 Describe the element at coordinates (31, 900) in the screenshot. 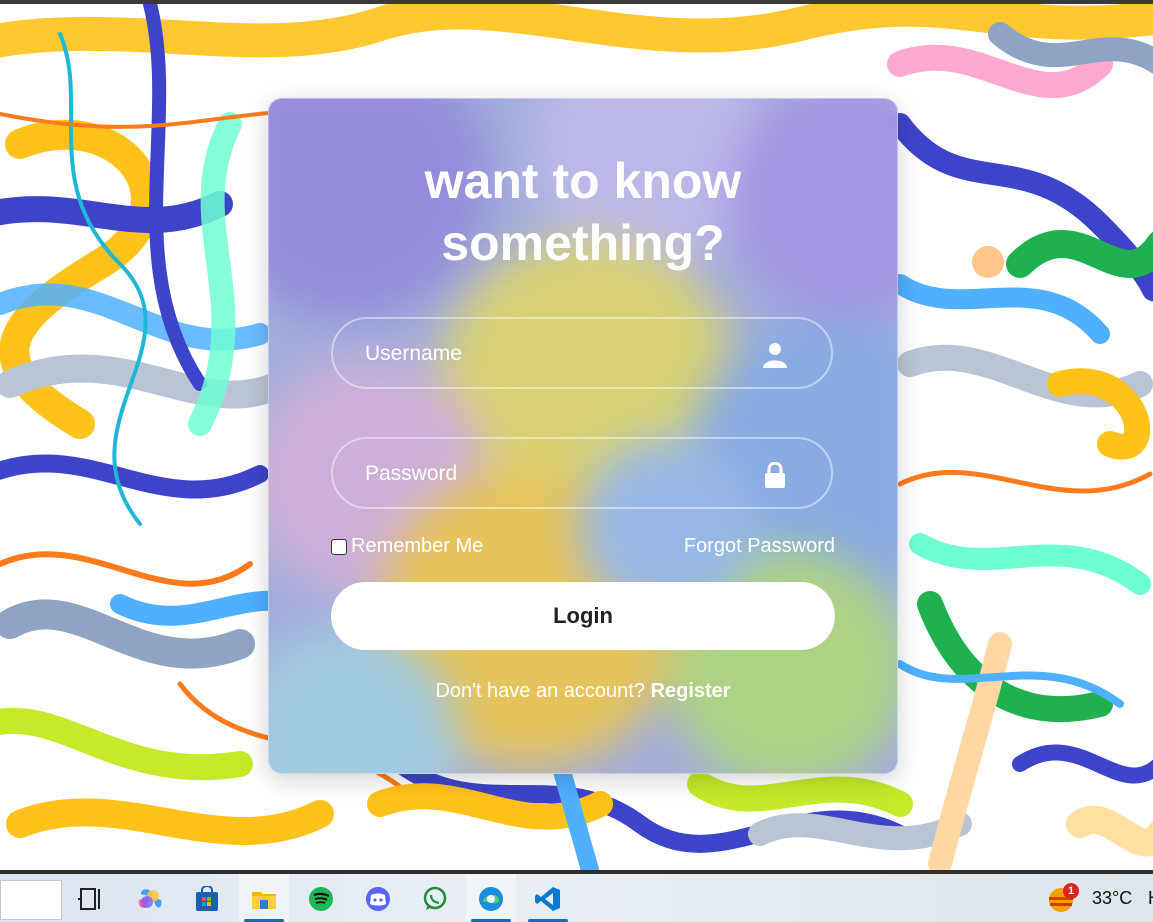

I see `taskbar-search-box` at that location.